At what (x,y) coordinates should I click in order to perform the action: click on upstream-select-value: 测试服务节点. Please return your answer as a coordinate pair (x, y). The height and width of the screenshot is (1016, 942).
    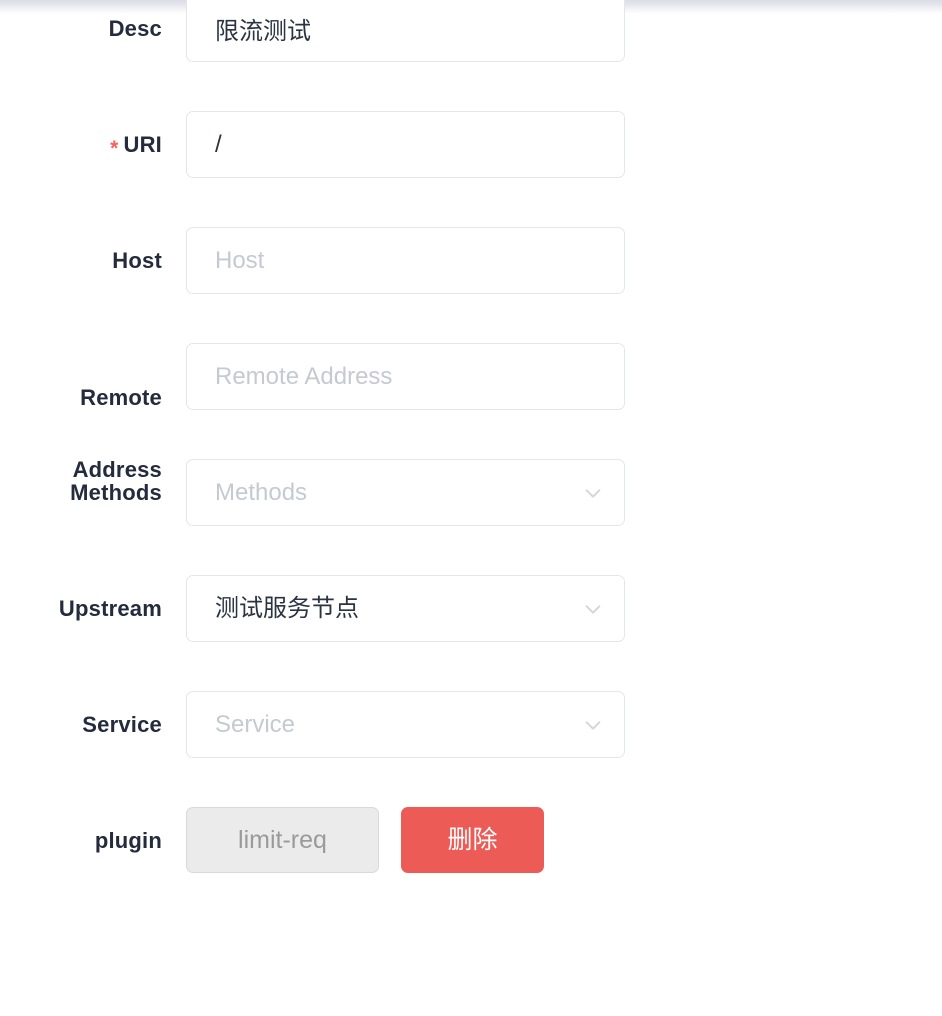
    Looking at the image, I should click on (287, 608).